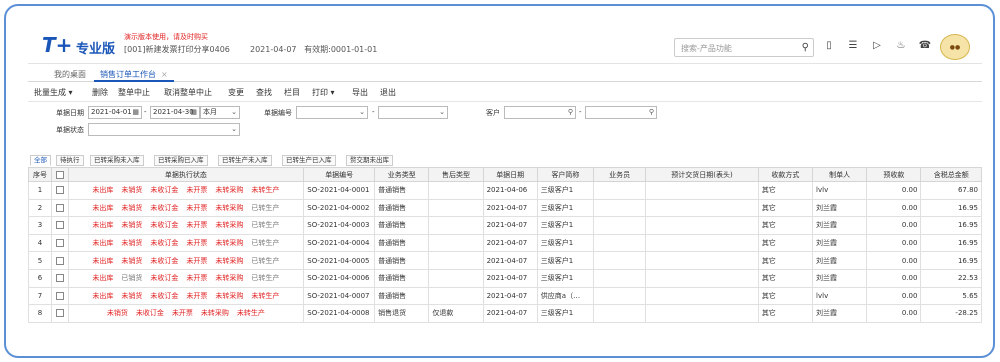 Image resolution: width=1000 pixels, height=362 pixels. What do you see at coordinates (166, 37) in the screenshot?
I see `trial-notice: 演示版本使用，请及时购买` at bounding box center [166, 37].